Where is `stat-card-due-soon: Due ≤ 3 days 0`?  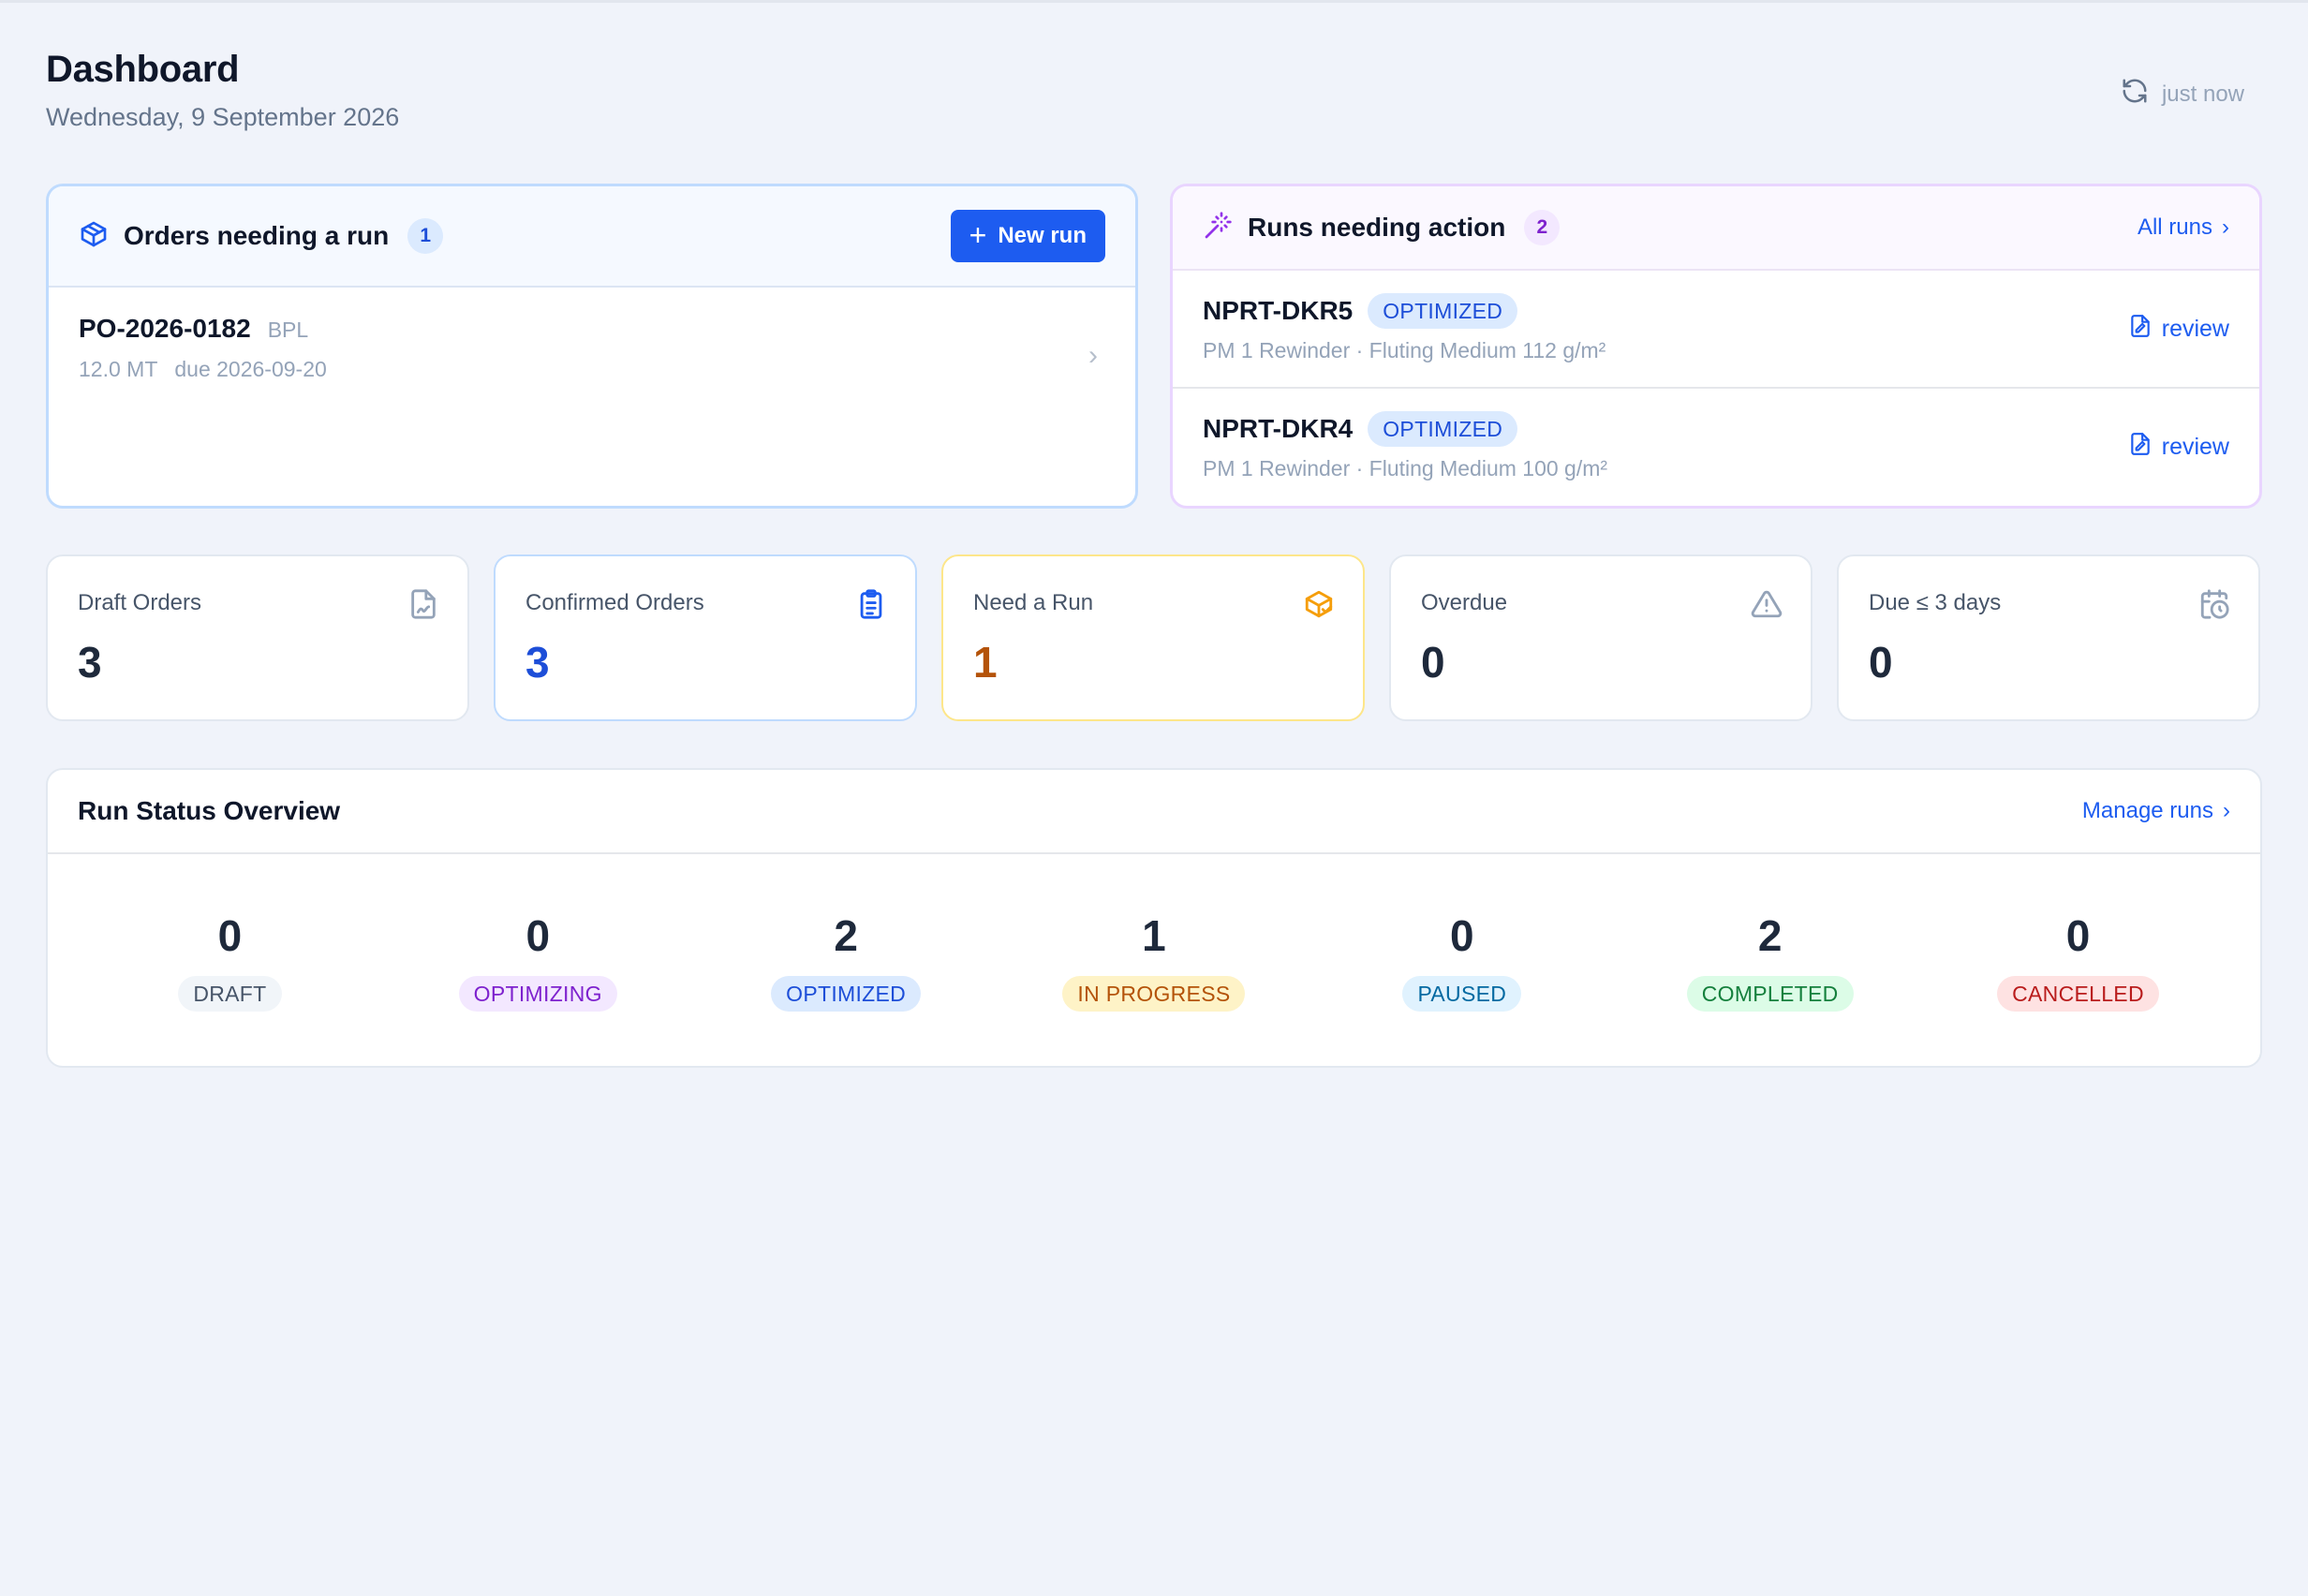 stat-card-due-soon: Due ≤ 3 days 0 is located at coordinates (2048, 637).